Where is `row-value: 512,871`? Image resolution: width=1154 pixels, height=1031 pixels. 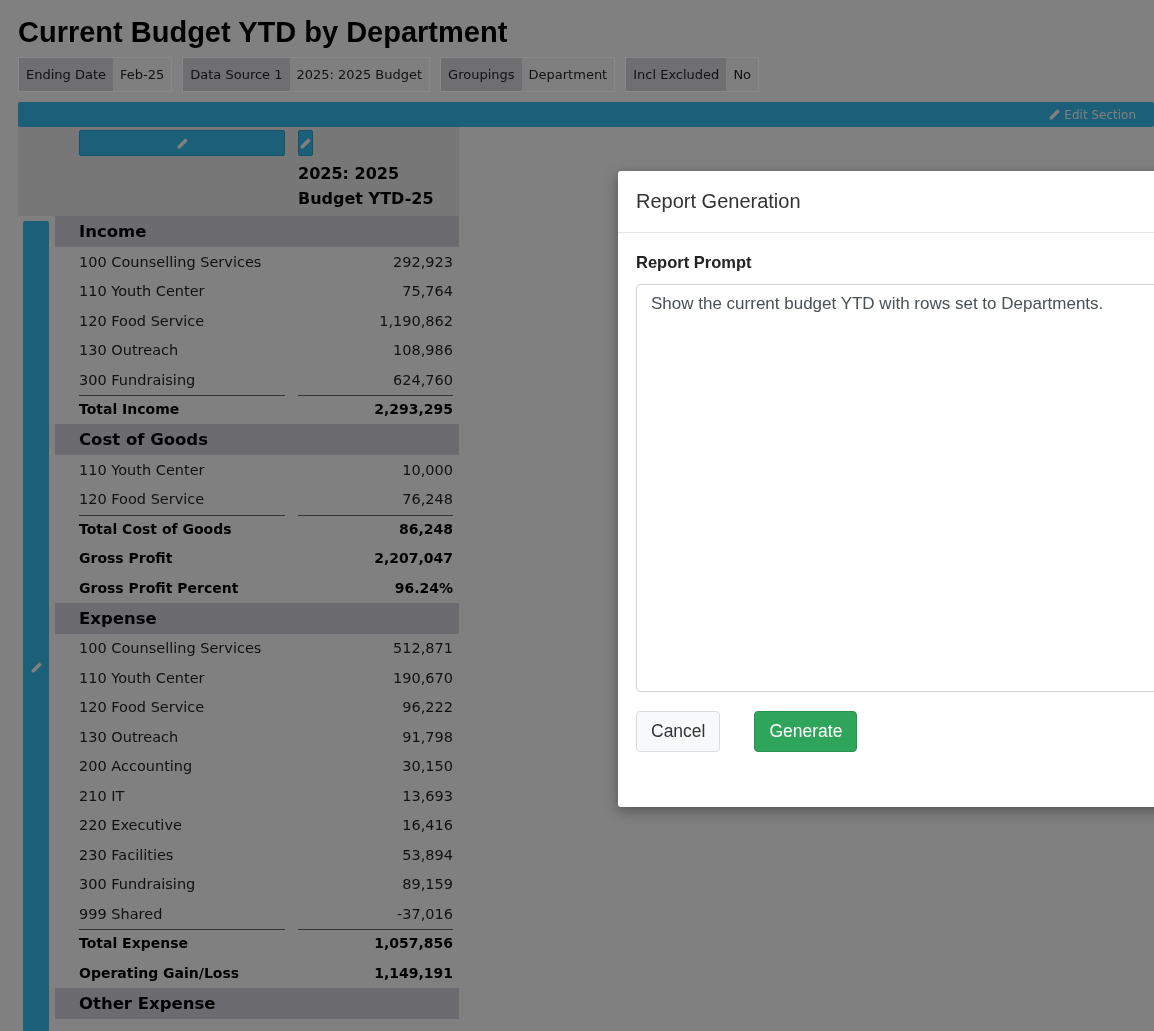 row-value: 512,871 is located at coordinates (422, 648).